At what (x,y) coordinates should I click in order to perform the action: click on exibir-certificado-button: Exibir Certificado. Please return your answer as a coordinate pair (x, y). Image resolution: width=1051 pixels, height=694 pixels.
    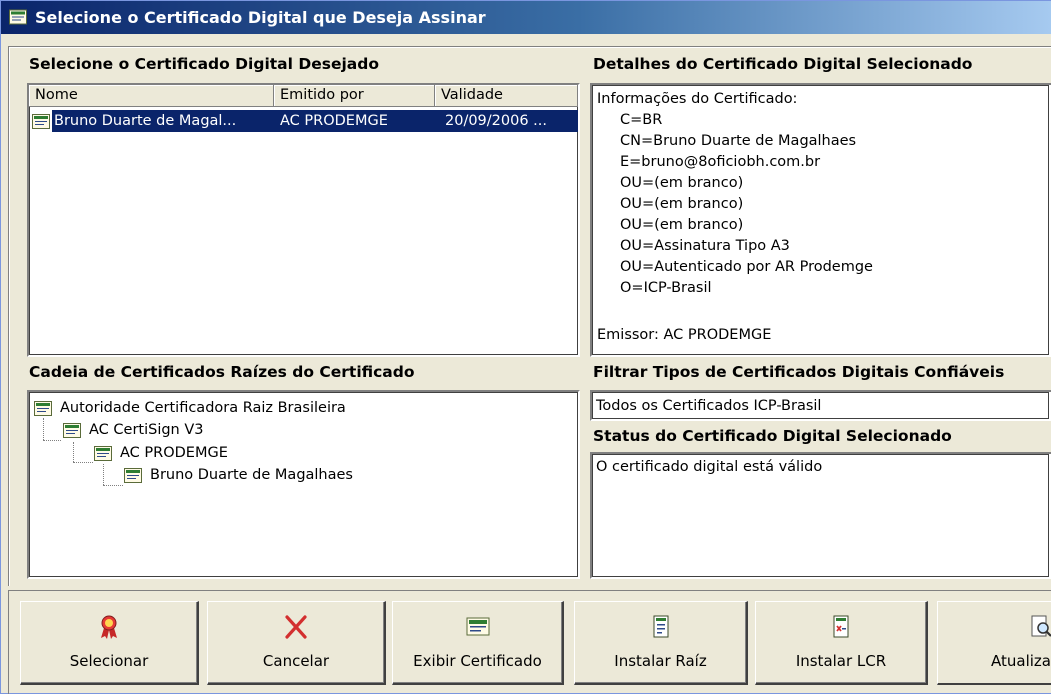
    Looking at the image, I should click on (478, 643).